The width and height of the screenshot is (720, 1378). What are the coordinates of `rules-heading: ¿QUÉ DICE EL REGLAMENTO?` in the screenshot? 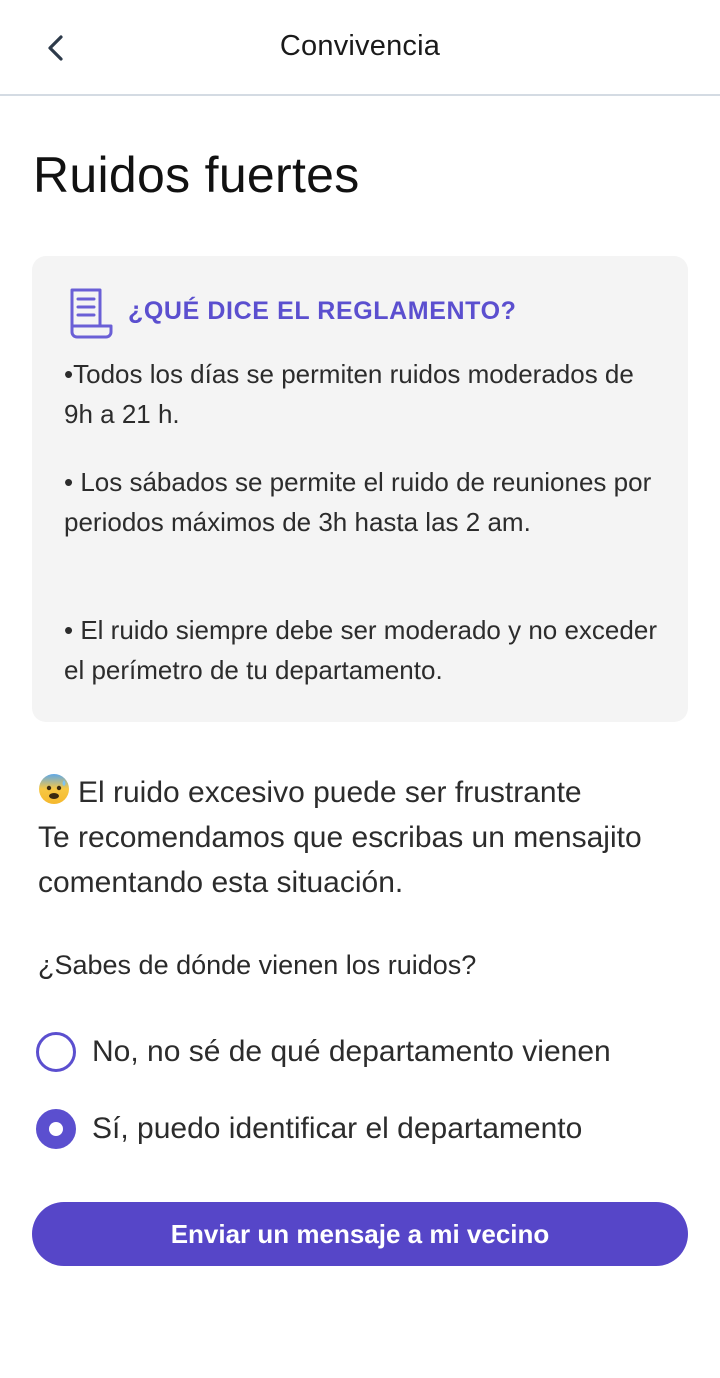 It's located at (322, 311).